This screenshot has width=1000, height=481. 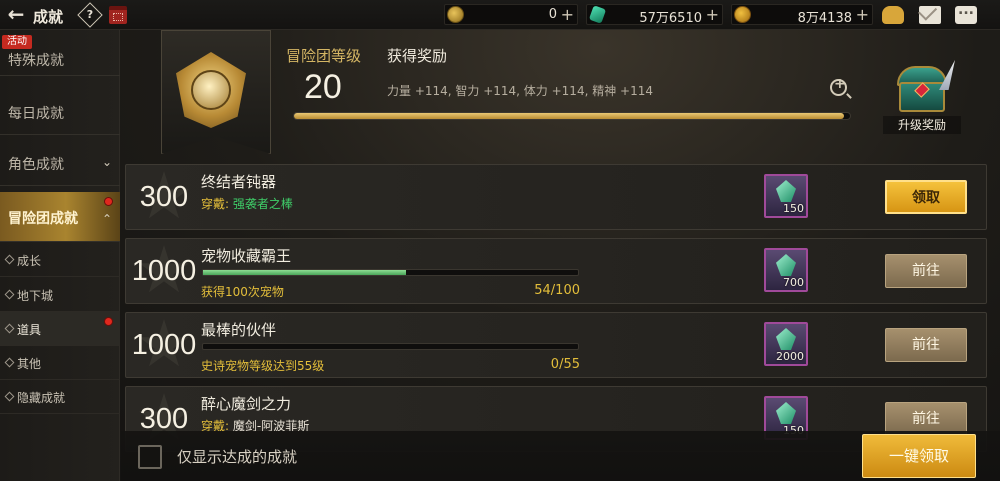 I want to click on gem-icon, so click(x=597, y=14).